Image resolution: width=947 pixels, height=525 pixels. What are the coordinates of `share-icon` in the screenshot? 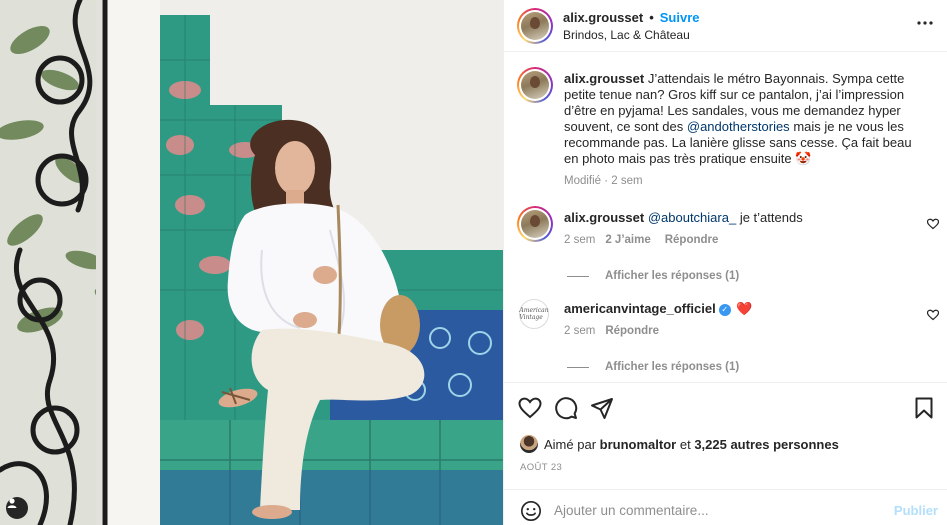 It's located at (602, 408).